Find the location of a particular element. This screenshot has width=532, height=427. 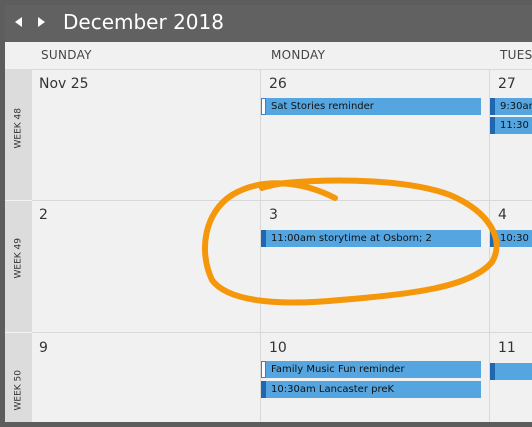

day-number: 3 is located at coordinates (273, 215).